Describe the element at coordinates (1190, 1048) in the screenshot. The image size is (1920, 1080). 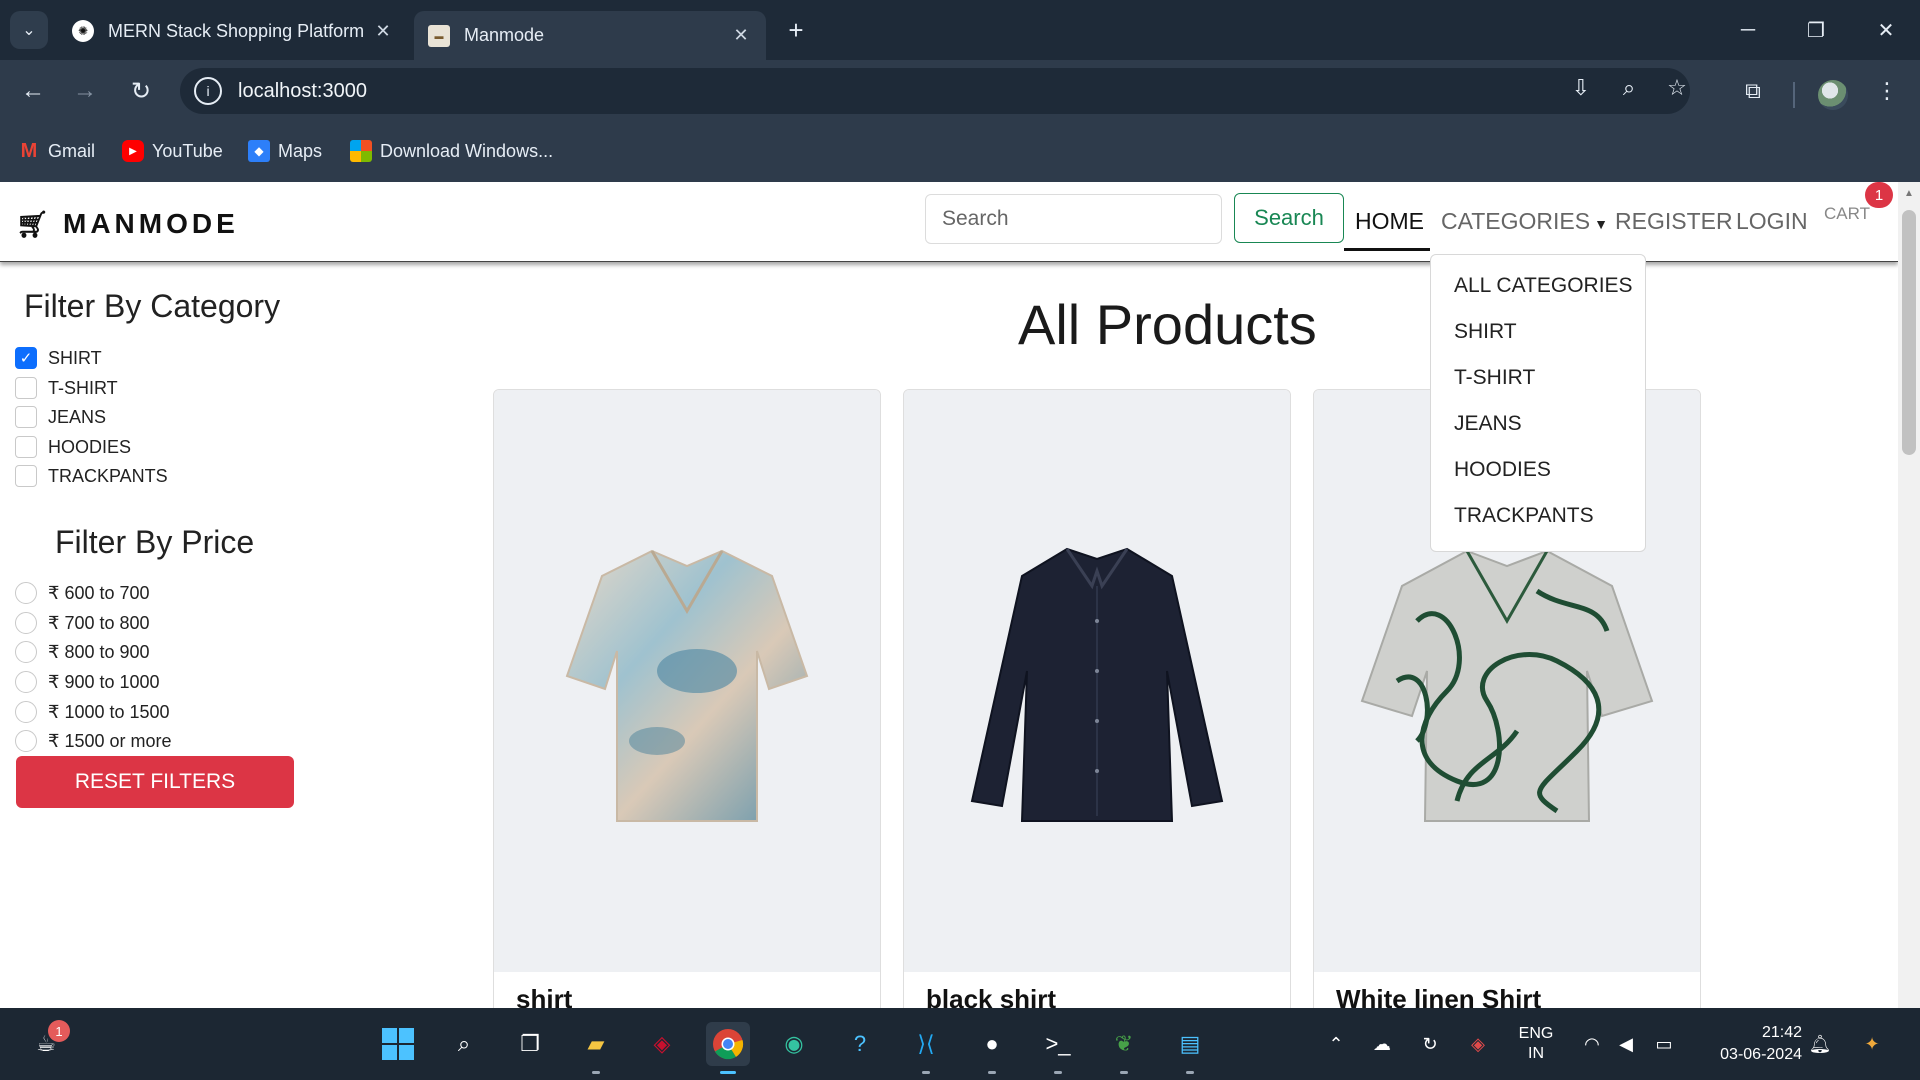
I see `notepad-icon: ▤` at that location.